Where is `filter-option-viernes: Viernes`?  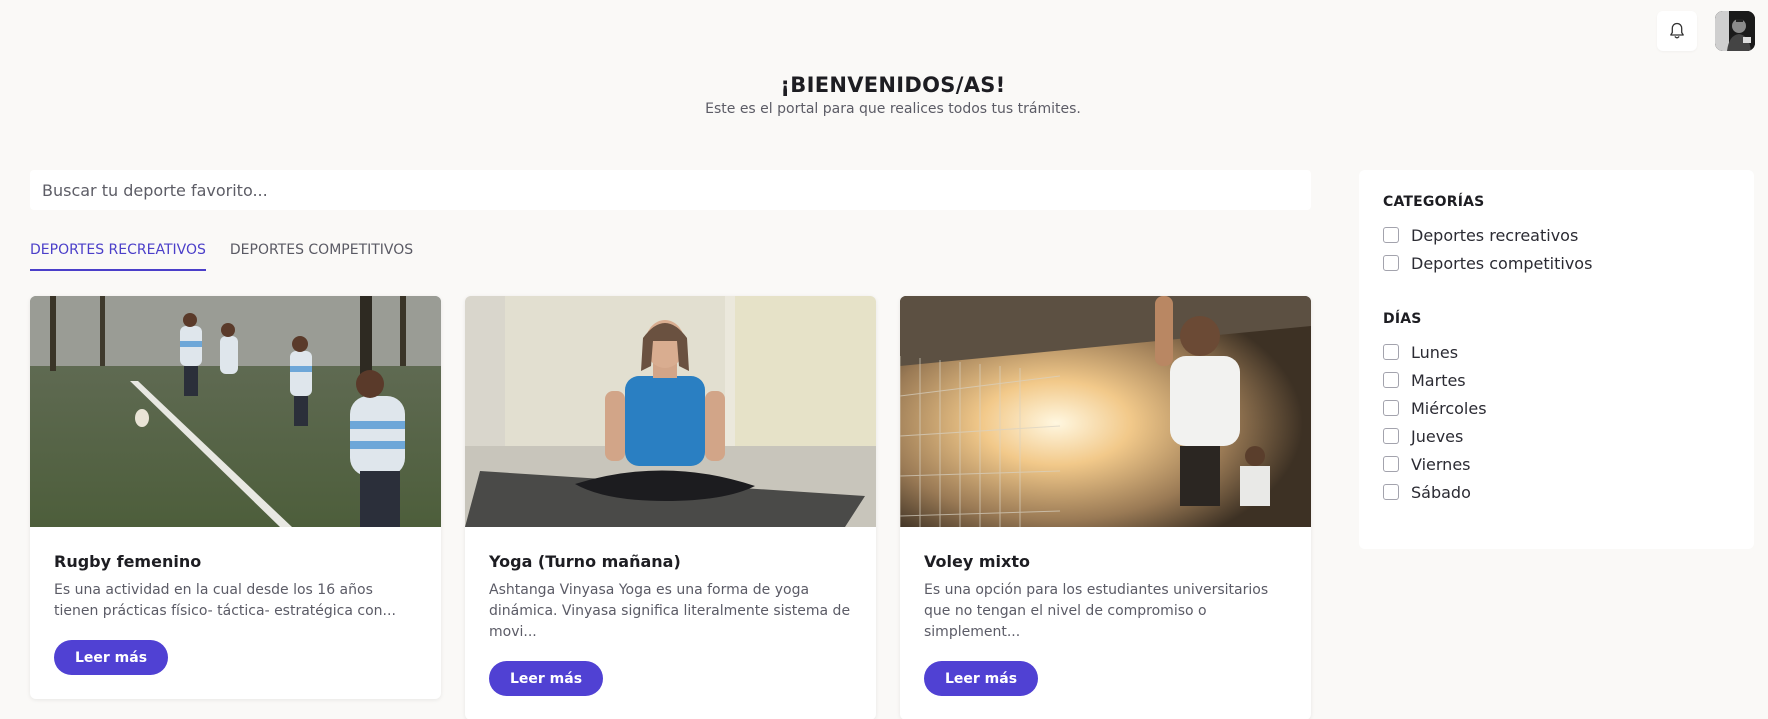
filter-option-viernes: Viernes is located at coordinates (1556, 464).